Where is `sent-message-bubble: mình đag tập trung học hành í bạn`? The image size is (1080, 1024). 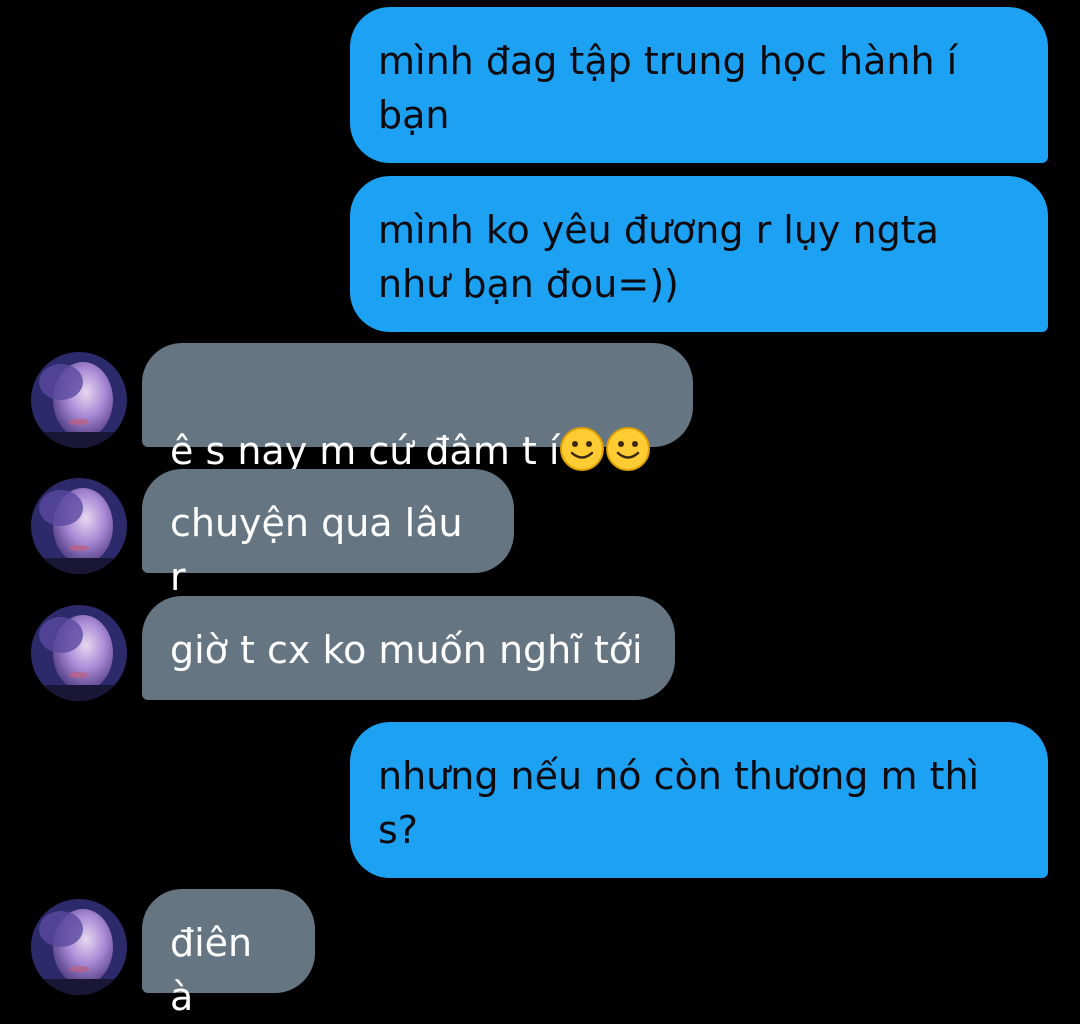 sent-message-bubble: mình đag tập trung học hành í bạn is located at coordinates (699, 85).